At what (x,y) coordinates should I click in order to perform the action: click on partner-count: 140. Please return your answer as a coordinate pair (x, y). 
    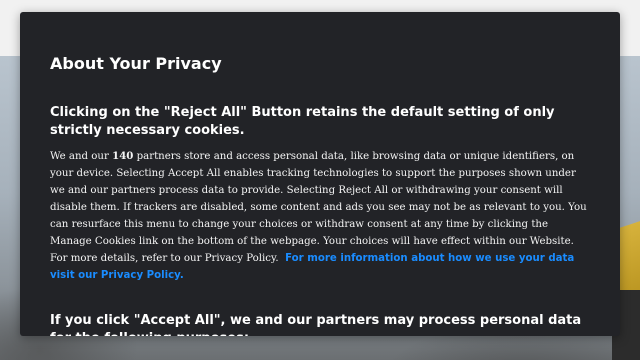
    Looking at the image, I should click on (123, 156).